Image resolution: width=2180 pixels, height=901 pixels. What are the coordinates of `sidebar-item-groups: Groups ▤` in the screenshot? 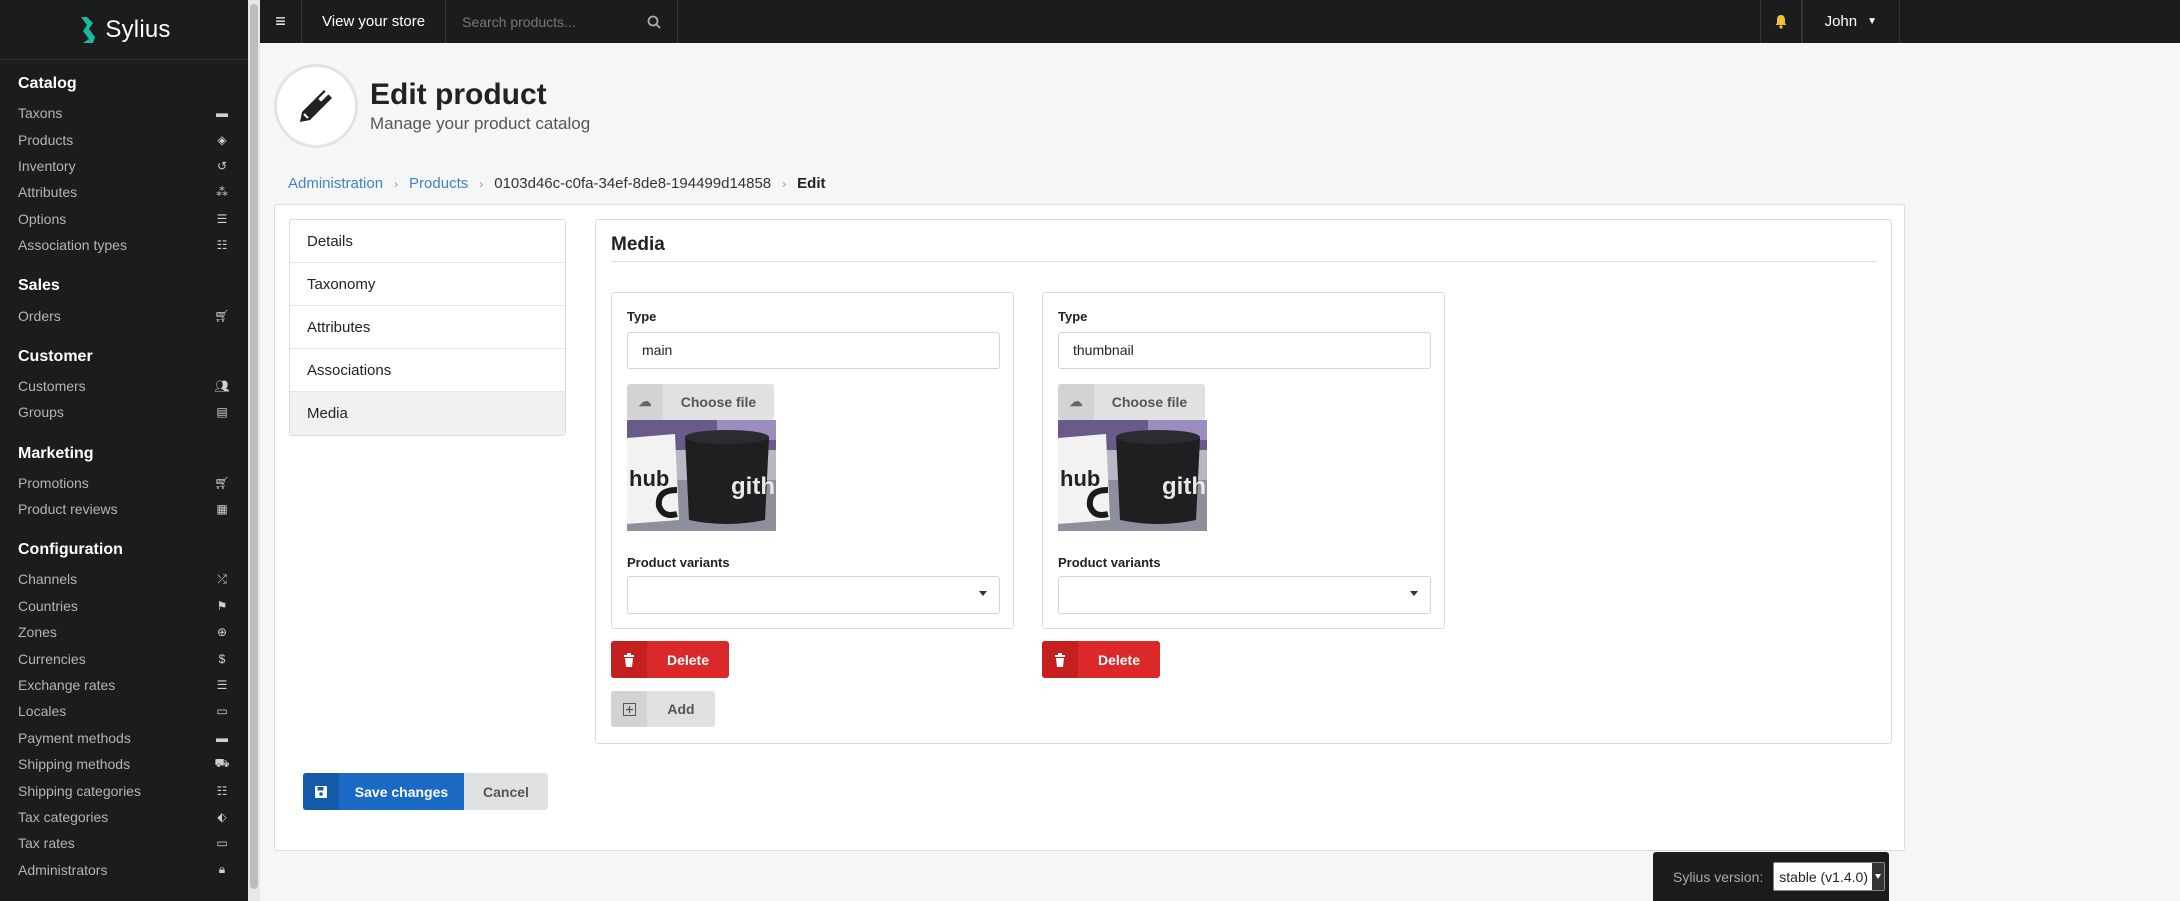 It's located at (124, 412).